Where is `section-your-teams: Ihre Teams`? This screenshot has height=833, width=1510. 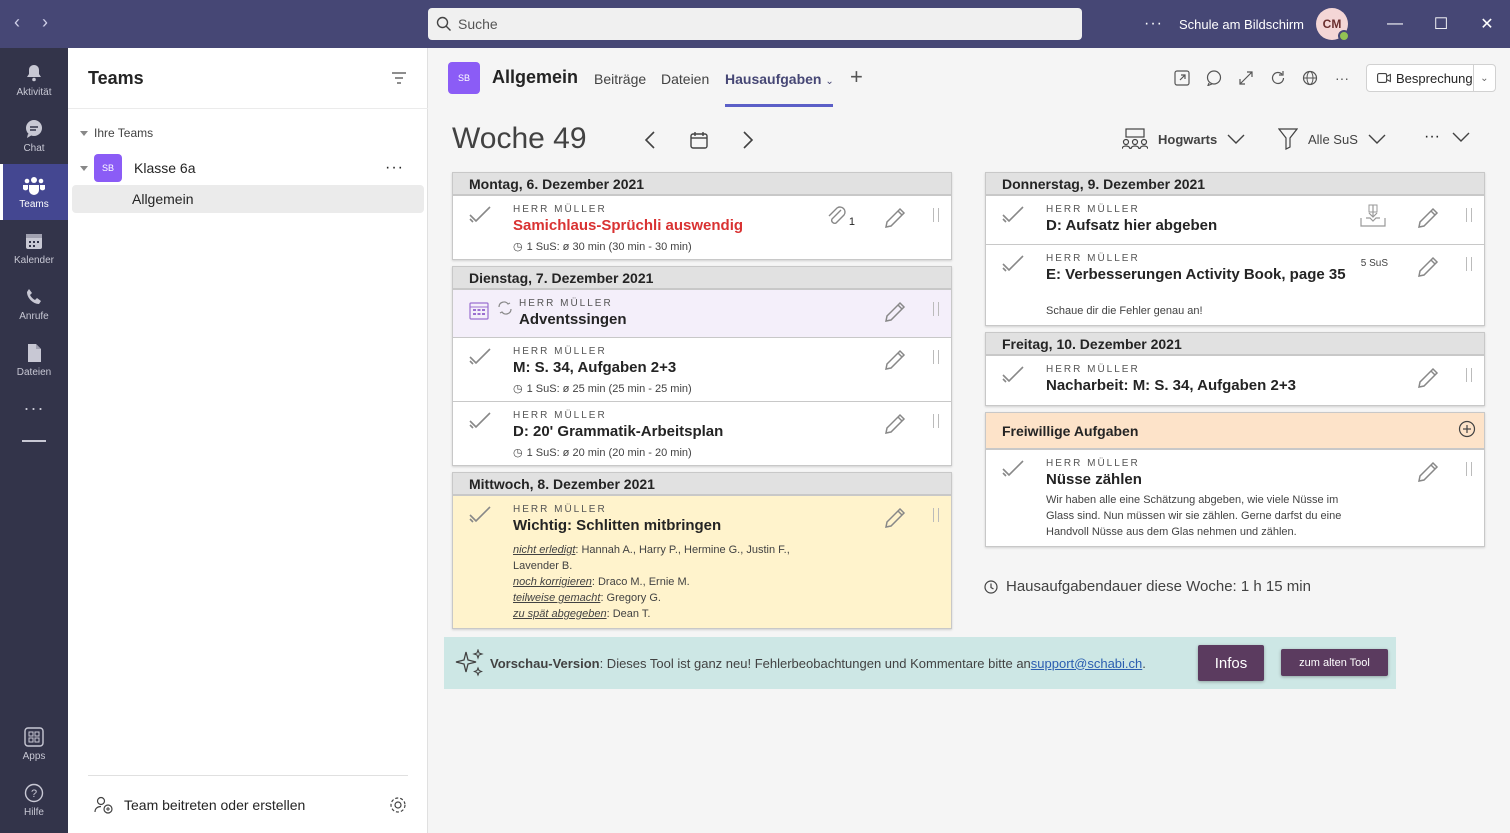 section-your-teams: Ihre Teams is located at coordinates (116, 133).